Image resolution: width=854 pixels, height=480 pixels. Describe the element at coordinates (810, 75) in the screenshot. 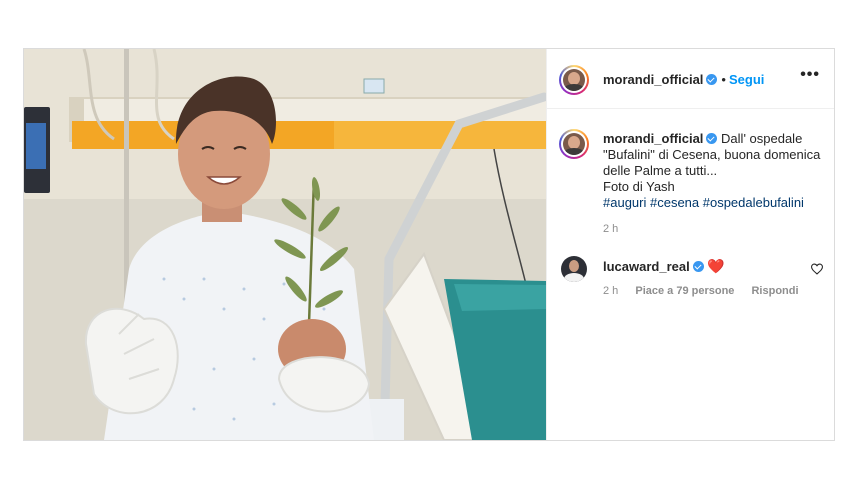

I see `more-options-icon: •••` at that location.